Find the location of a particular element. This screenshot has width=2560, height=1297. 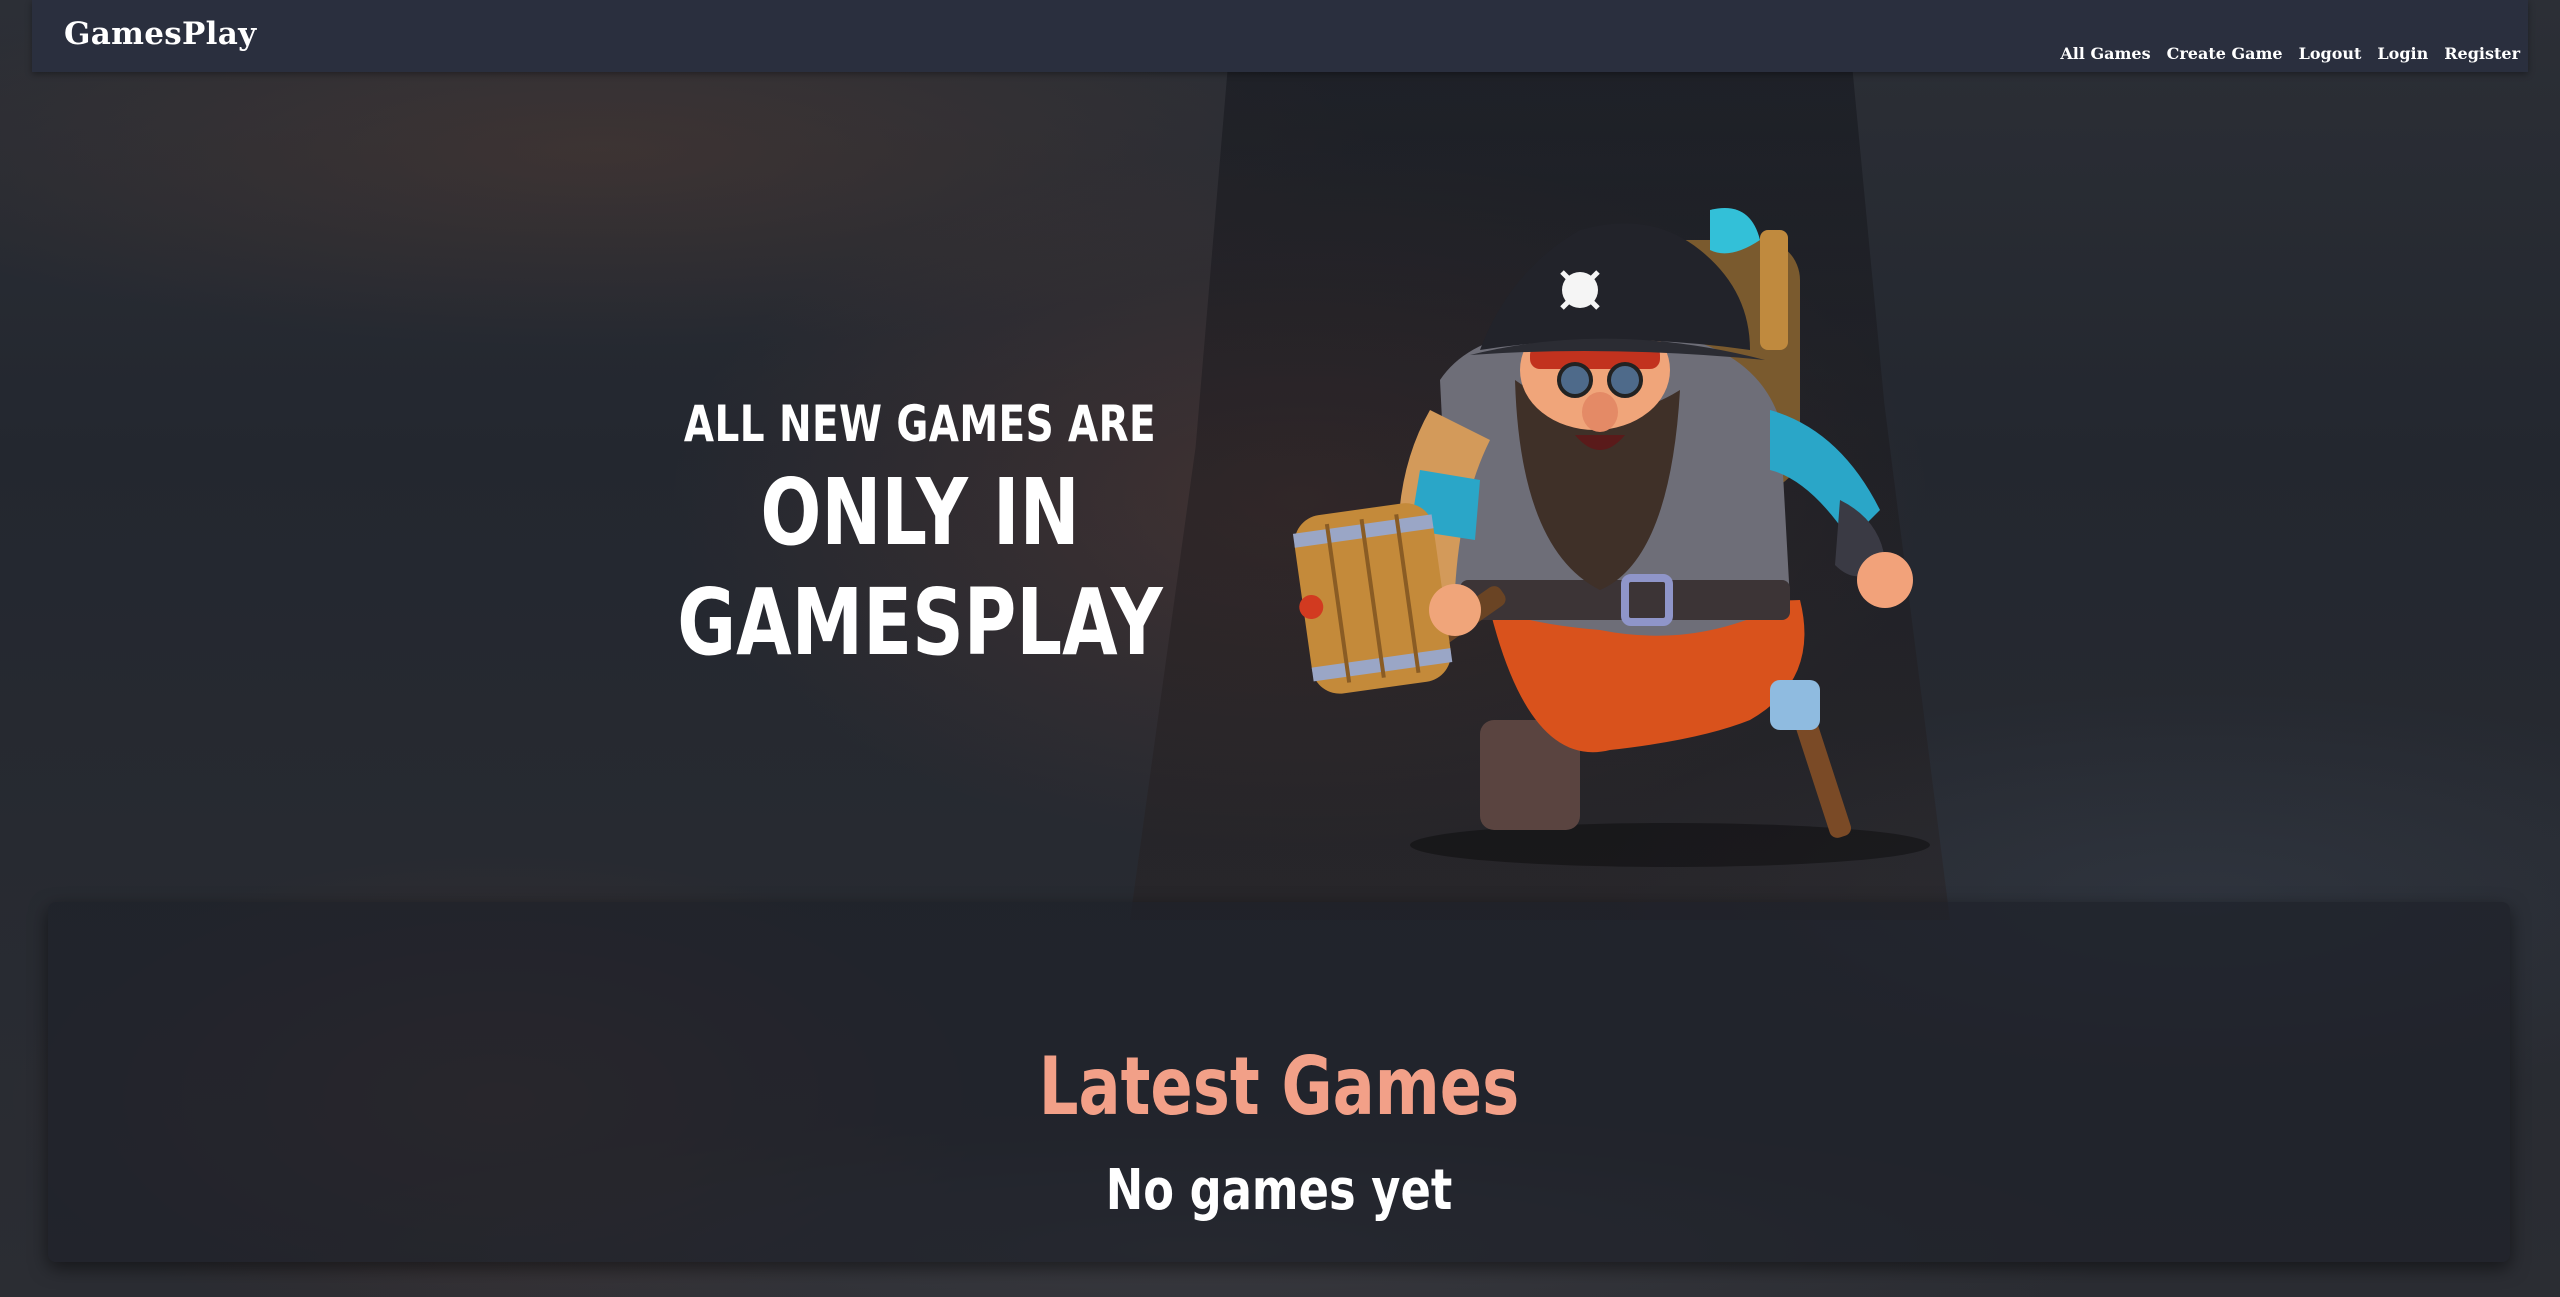

hero-title: ONLY IN GAMESPLAY is located at coordinates (920, 567).